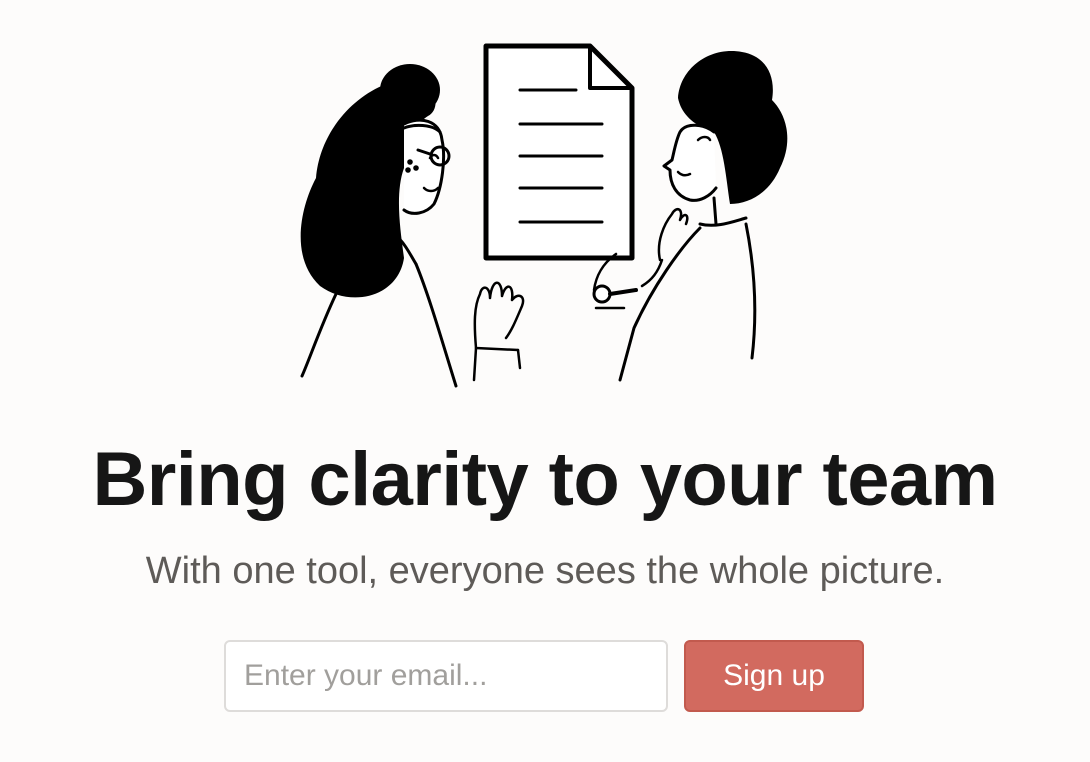 The height and width of the screenshot is (762, 1090). I want to click on sign-up-button: Sign up, so click(774, 676).